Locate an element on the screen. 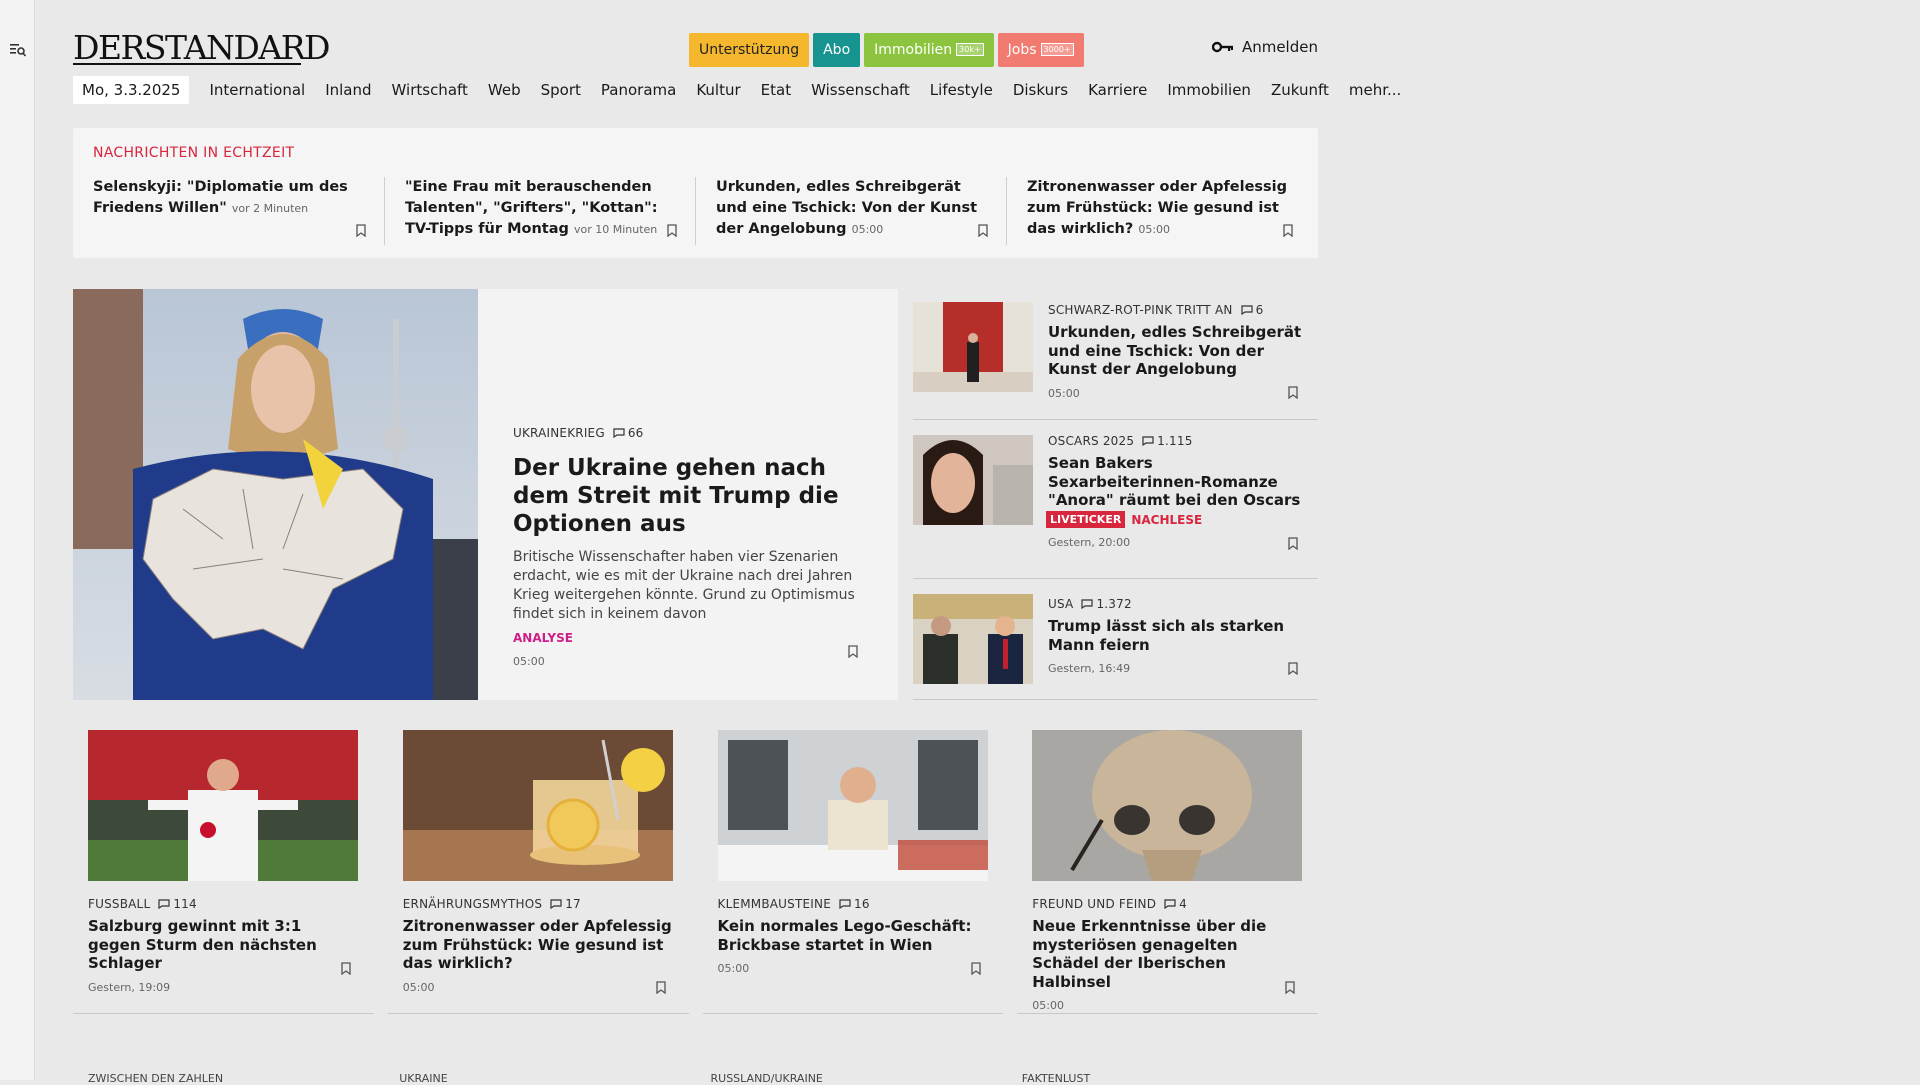  nav-item-lifestyle: Lifestyle is located at coordinates (961, 90).